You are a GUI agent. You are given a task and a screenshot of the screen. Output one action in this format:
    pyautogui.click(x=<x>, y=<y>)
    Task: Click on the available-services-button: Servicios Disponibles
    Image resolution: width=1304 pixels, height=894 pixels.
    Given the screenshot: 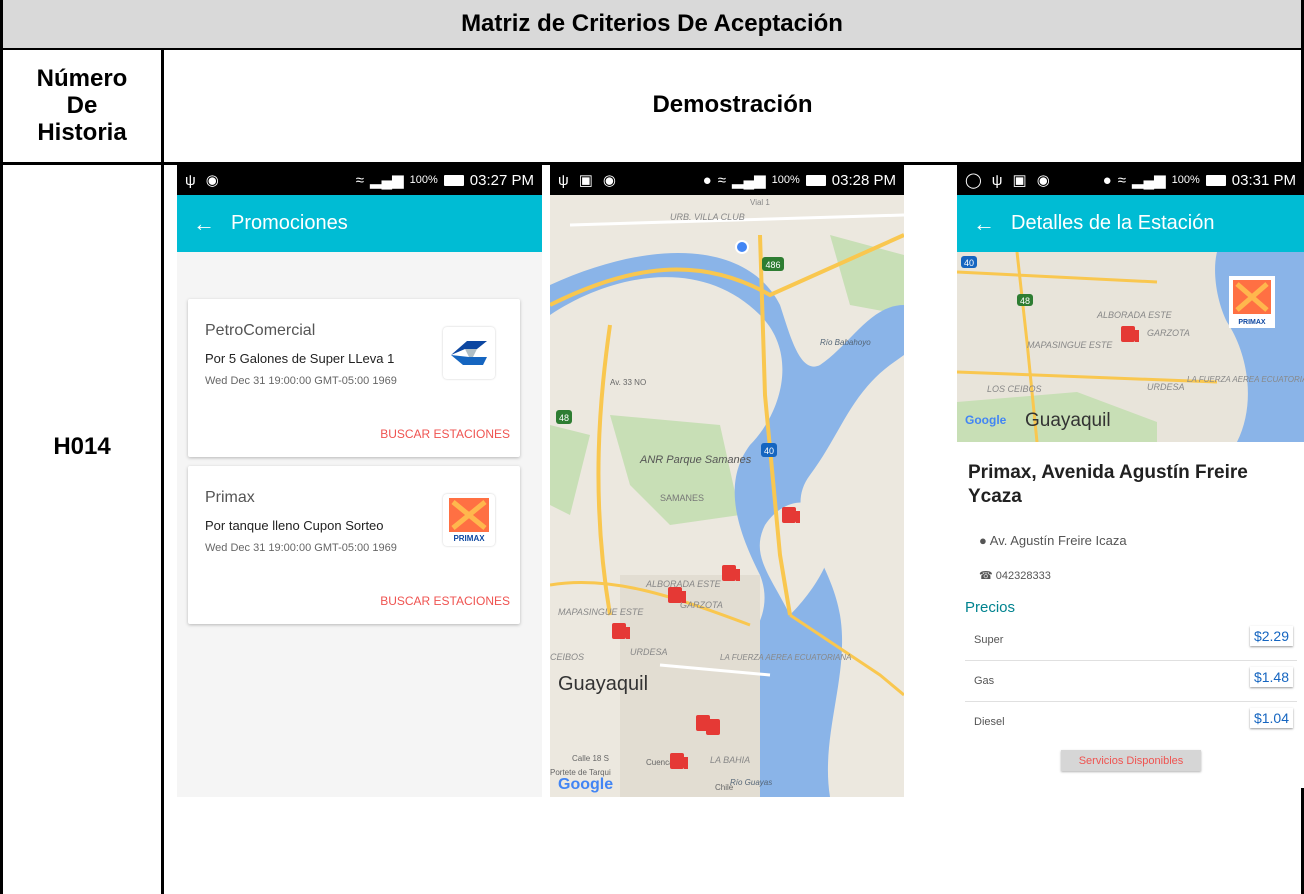 What is the action you would take?
    pyautogui.click(x=1131, y=760)
    